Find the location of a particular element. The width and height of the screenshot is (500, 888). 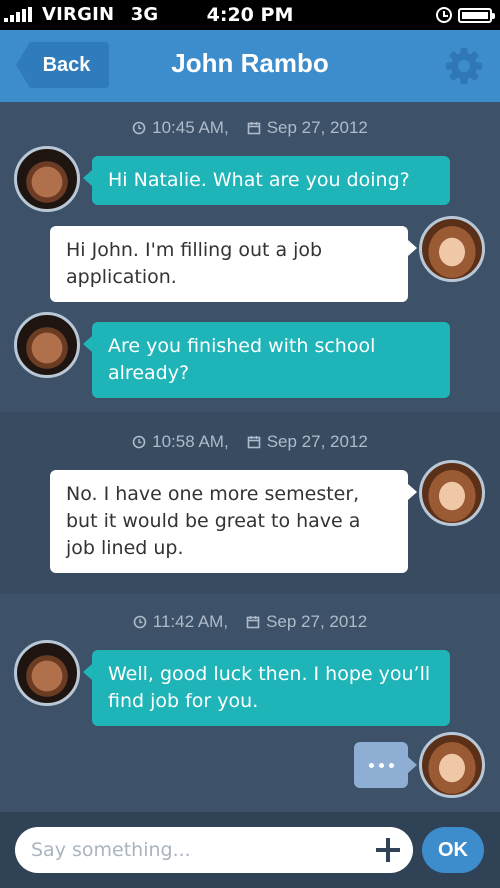

timestamp: 10:45 AM, Sep 27, 2012 is located at coordinates (250, 128).